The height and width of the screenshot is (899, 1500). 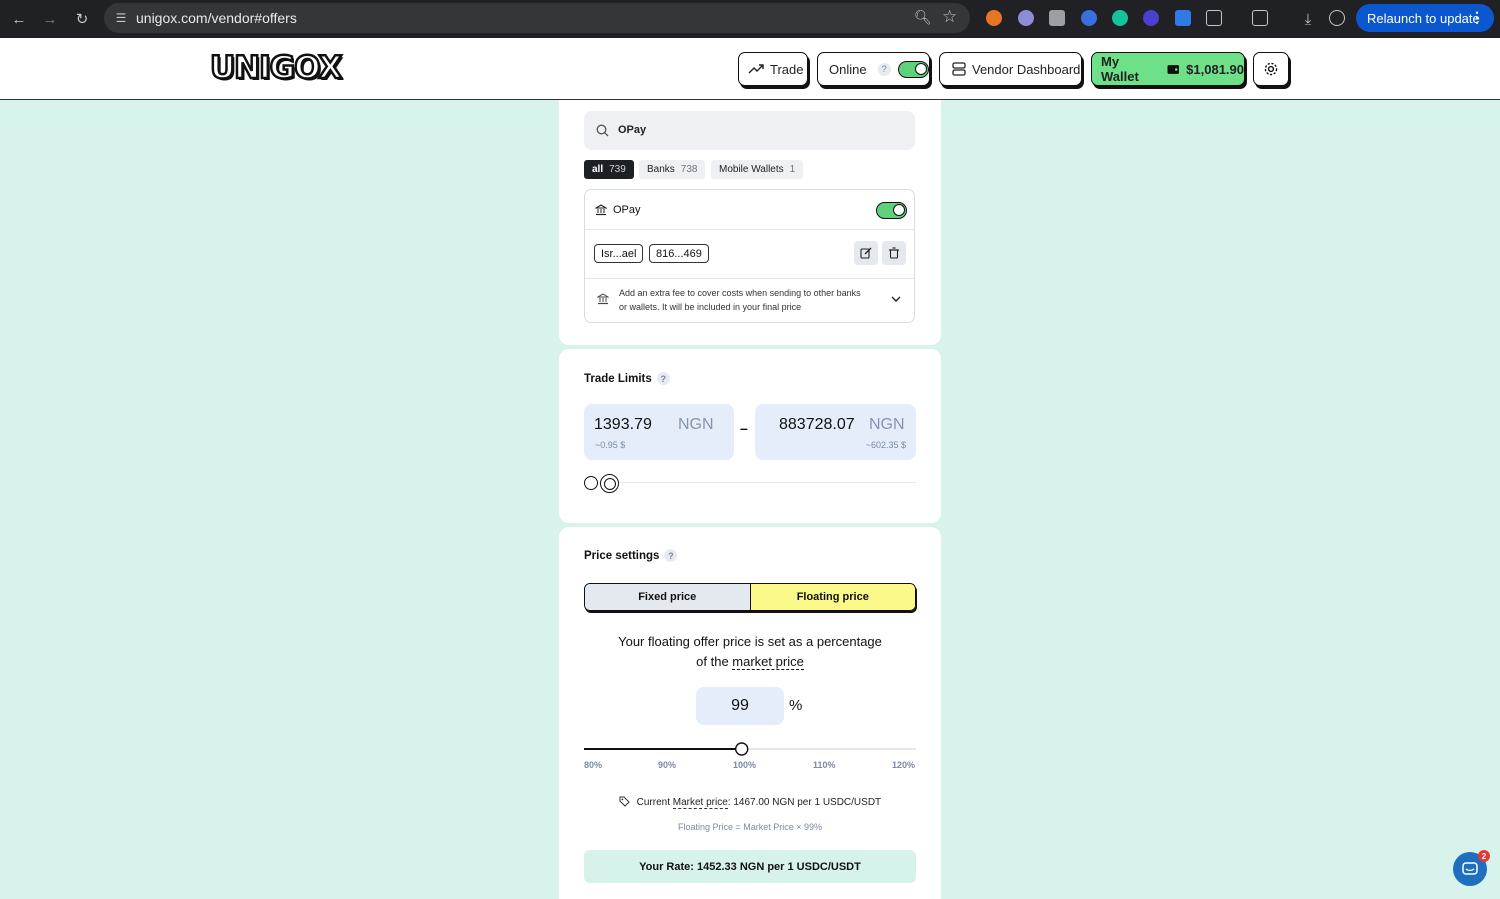 I want to click on my-wallet-button: My Wallet $1,081.90, so click(x=1168, y=69).